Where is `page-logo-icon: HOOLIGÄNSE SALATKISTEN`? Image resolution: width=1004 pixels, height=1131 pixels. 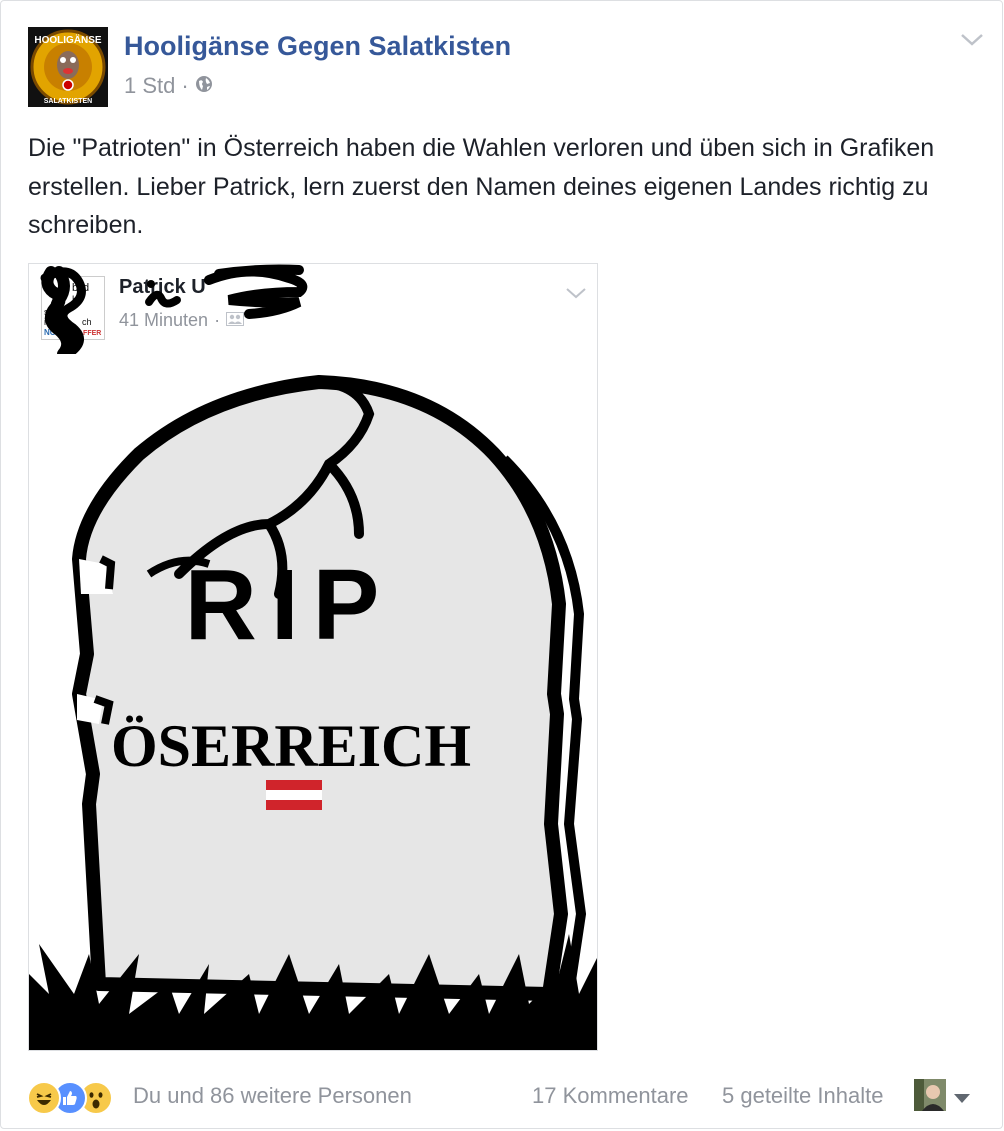 page-logo-icon: HOOLIGÄNSE SALATKISTEN is located at coordinates (68, 67).